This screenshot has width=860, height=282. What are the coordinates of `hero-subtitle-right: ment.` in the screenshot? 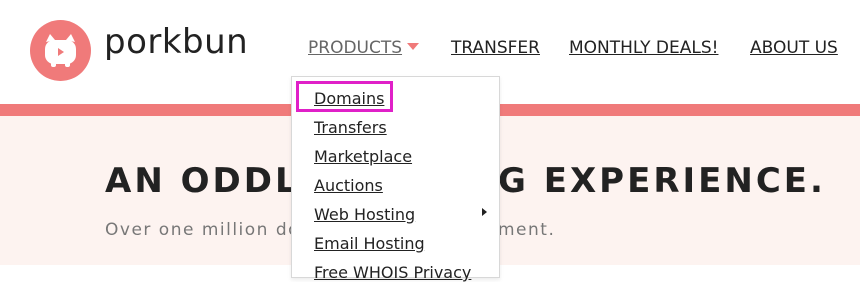 It's located at (527, 230).